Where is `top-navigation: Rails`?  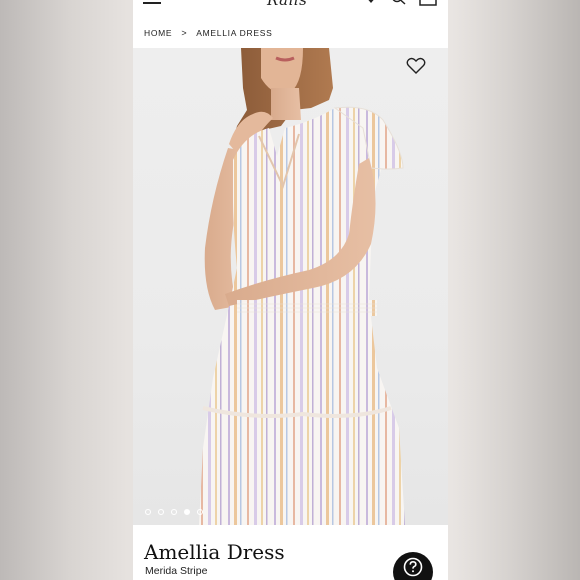 top-navigation: Rails is located at coordinates (290, 7).